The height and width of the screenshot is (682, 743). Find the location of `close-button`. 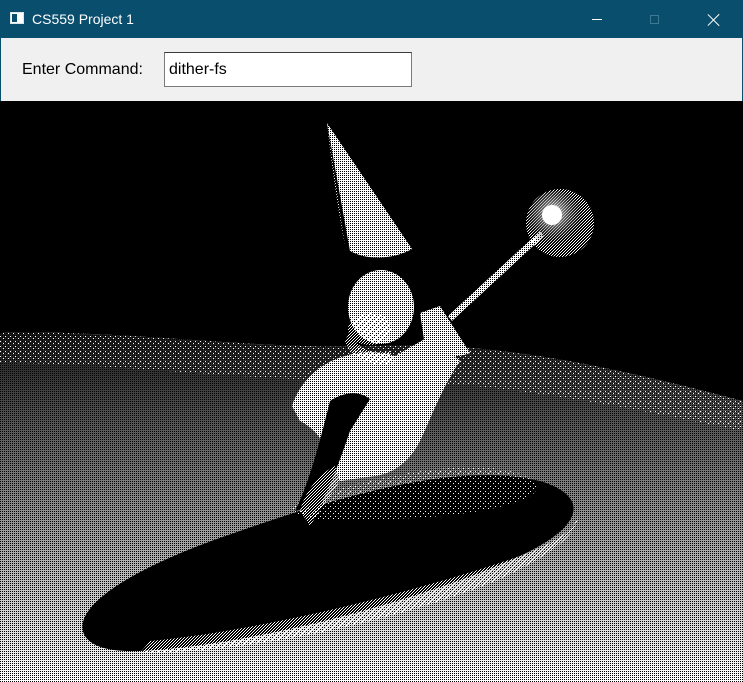

close-button is located at coordinates (713, 19).